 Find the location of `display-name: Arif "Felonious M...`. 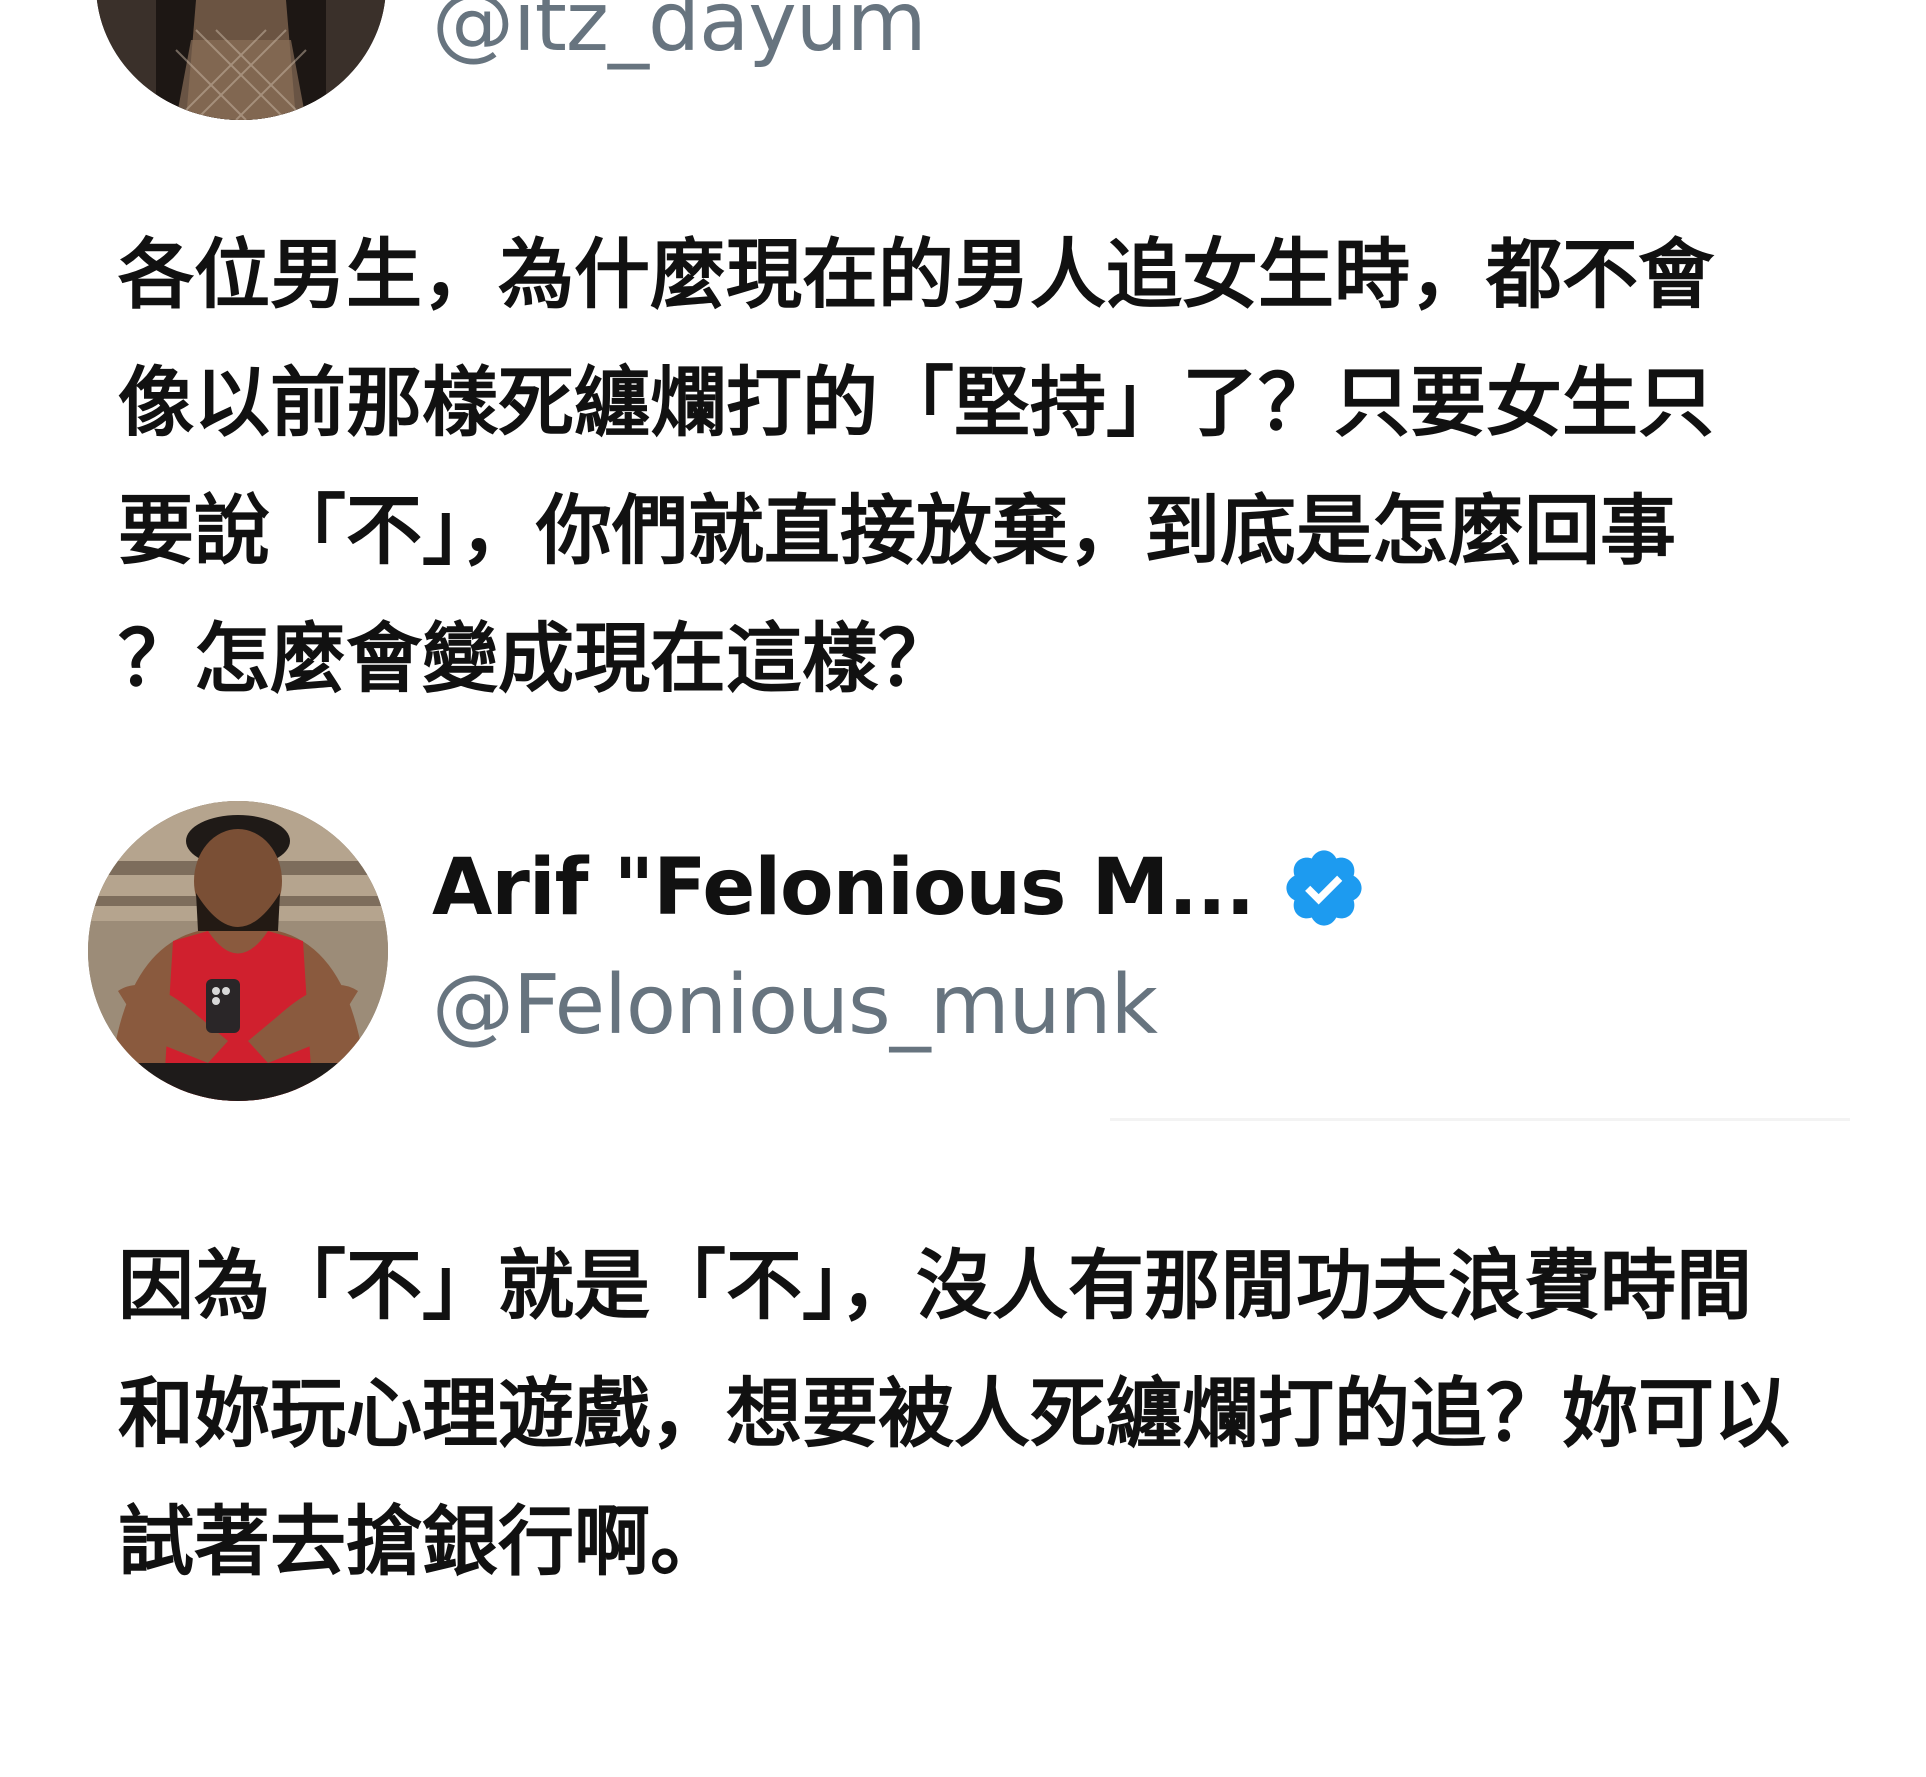

display-name: Arif "Felonious M... is located at coordinates (843, 888).